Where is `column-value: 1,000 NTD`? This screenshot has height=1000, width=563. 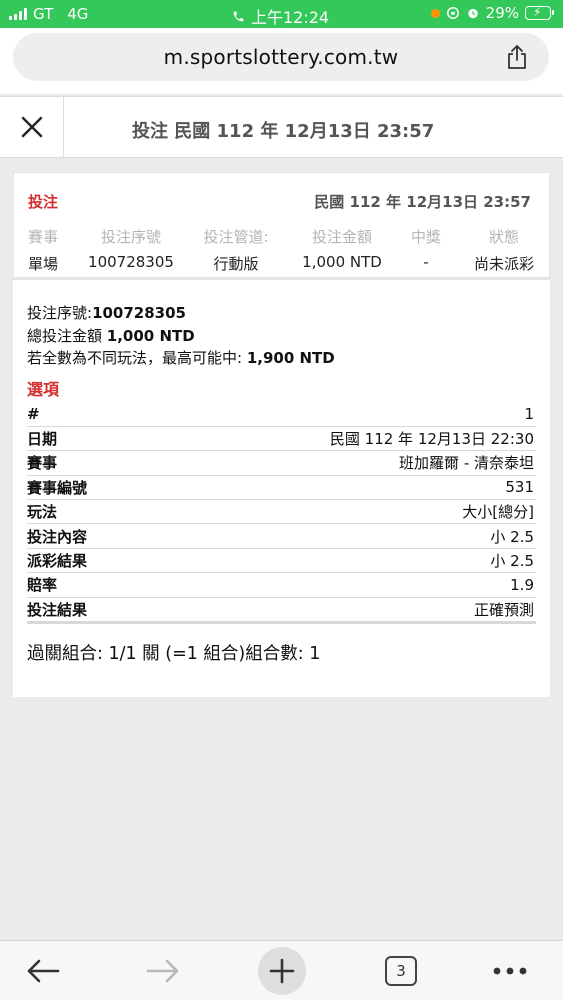
column-value: 1,000 NTD is located at coordinates (342, 262).